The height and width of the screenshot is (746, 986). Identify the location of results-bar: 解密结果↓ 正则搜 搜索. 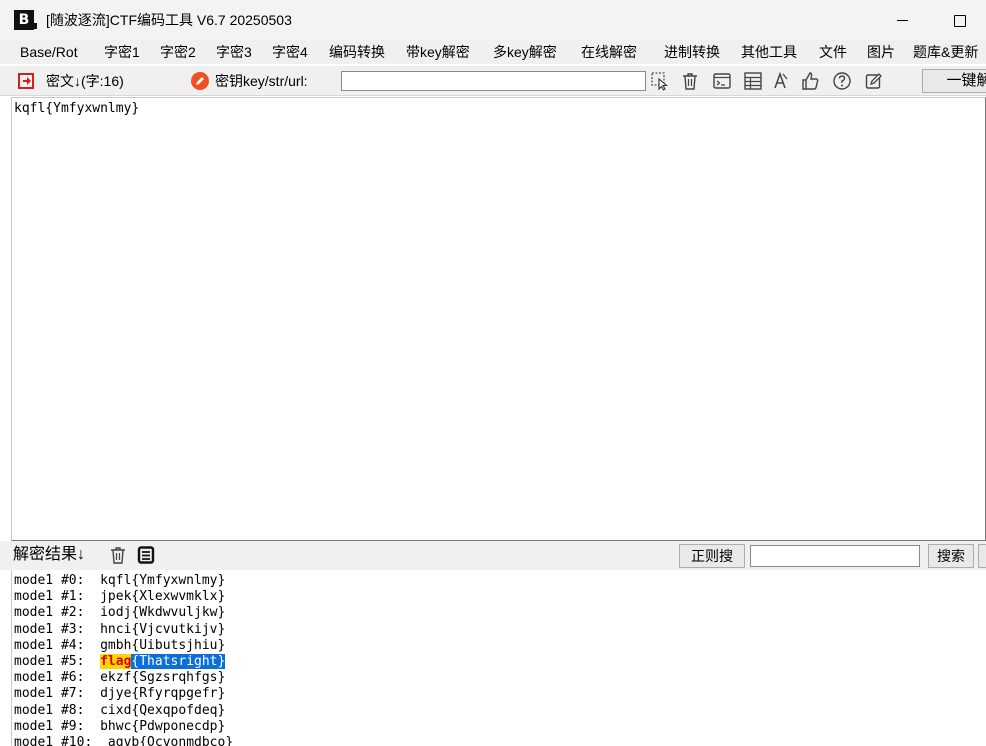
(493, 555).